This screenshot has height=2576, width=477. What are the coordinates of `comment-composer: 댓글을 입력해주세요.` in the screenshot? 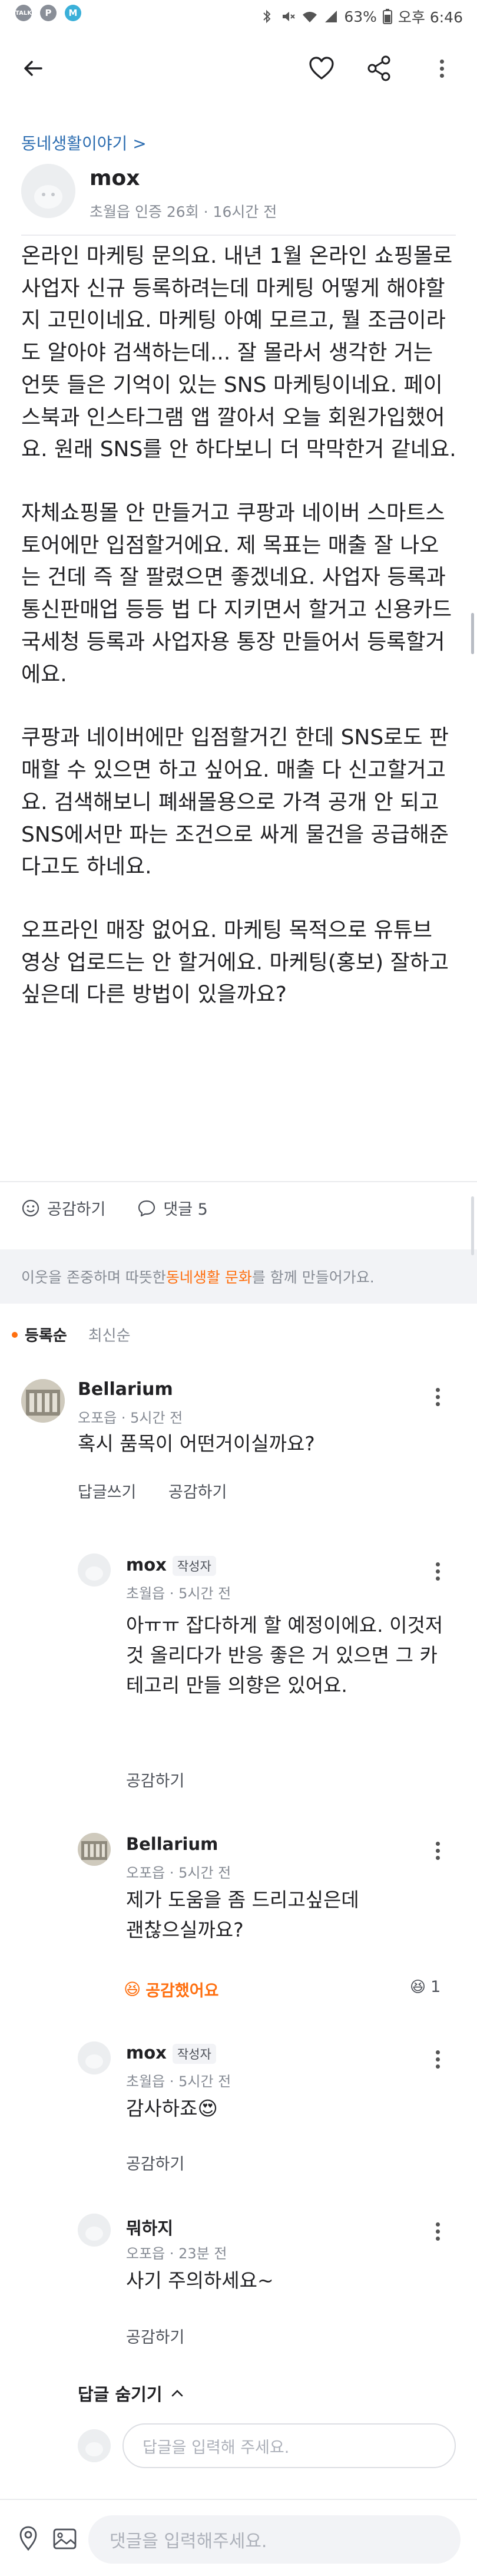 It's located at (238, 2537).